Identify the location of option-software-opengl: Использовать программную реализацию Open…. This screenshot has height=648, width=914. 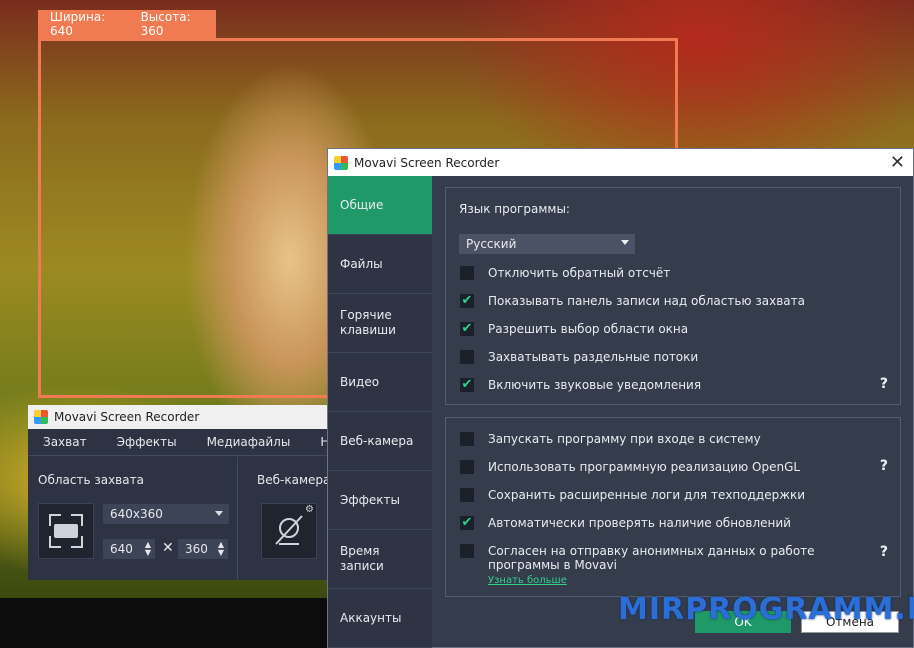
(630, 467).